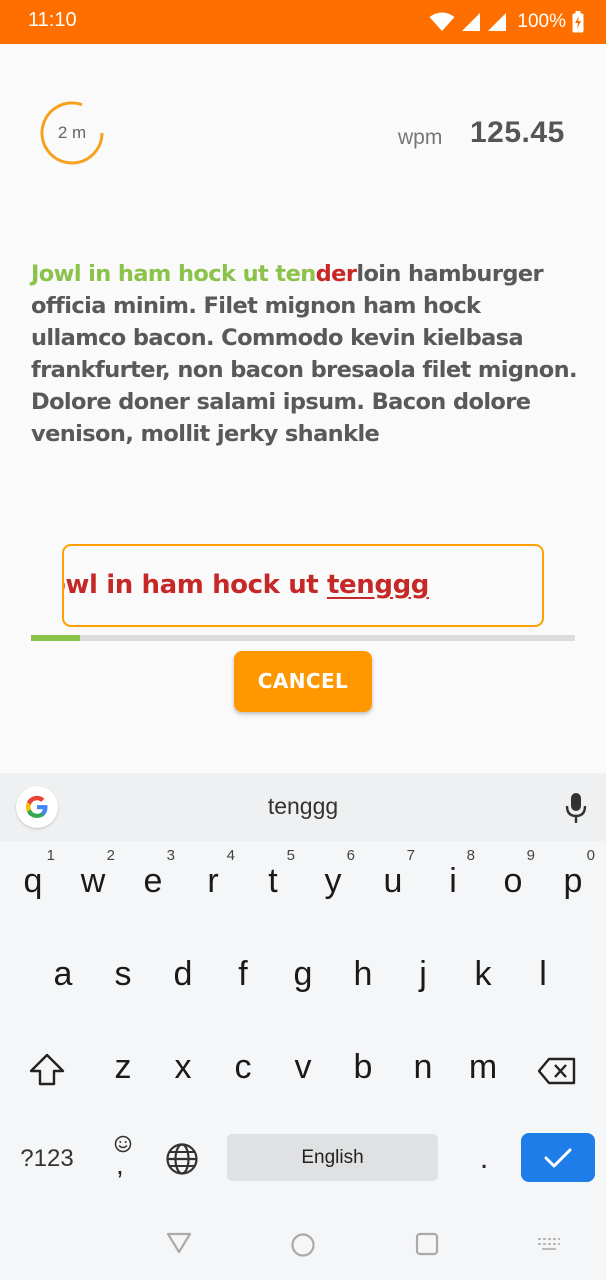  I want to click on space-key: English, so click(332, 1157).